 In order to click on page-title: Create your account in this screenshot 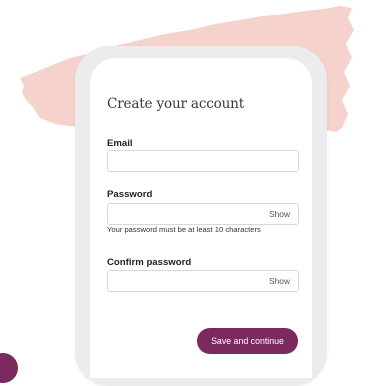, I will do `click(176, 104)`.